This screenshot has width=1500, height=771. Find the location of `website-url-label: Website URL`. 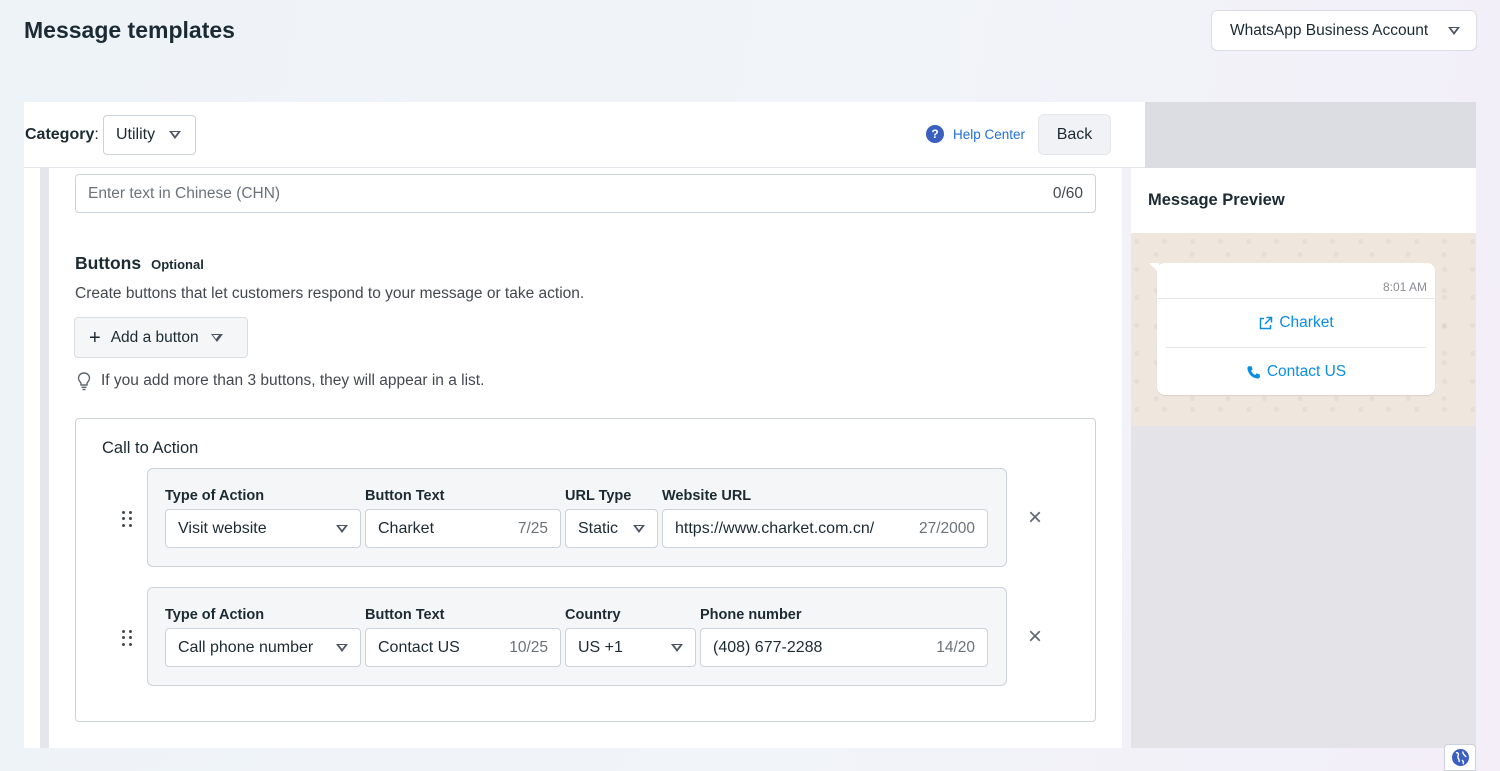

website-url-label: Website URL is located at coordinates (707, 496).